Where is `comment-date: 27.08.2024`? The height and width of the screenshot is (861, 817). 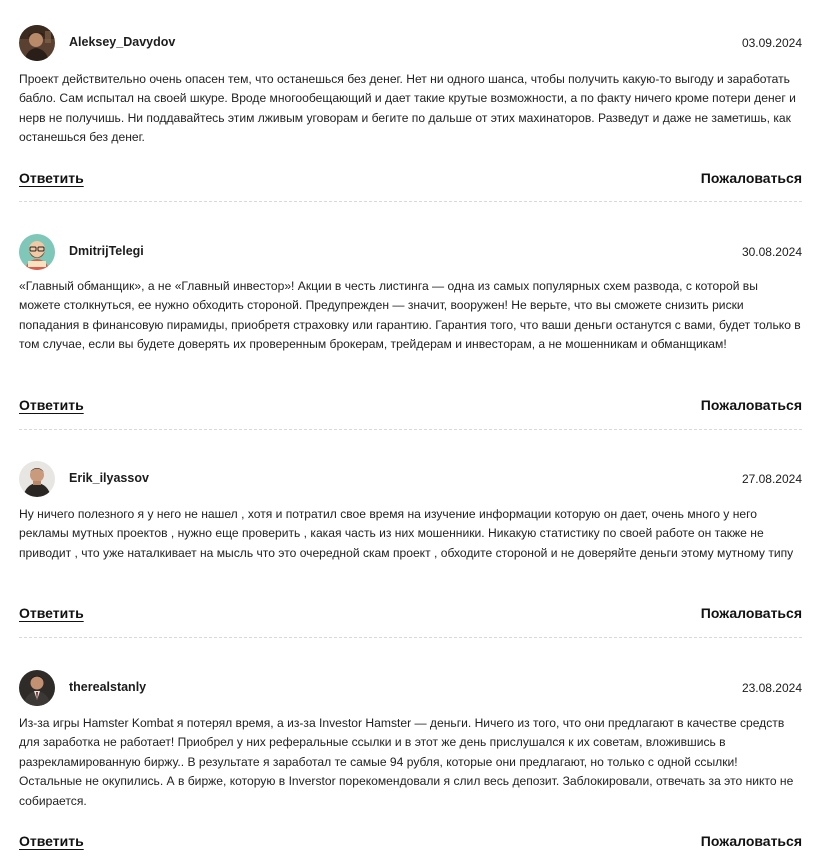
comment-date: 27.08.2024 is located at coordinates (771, 479).